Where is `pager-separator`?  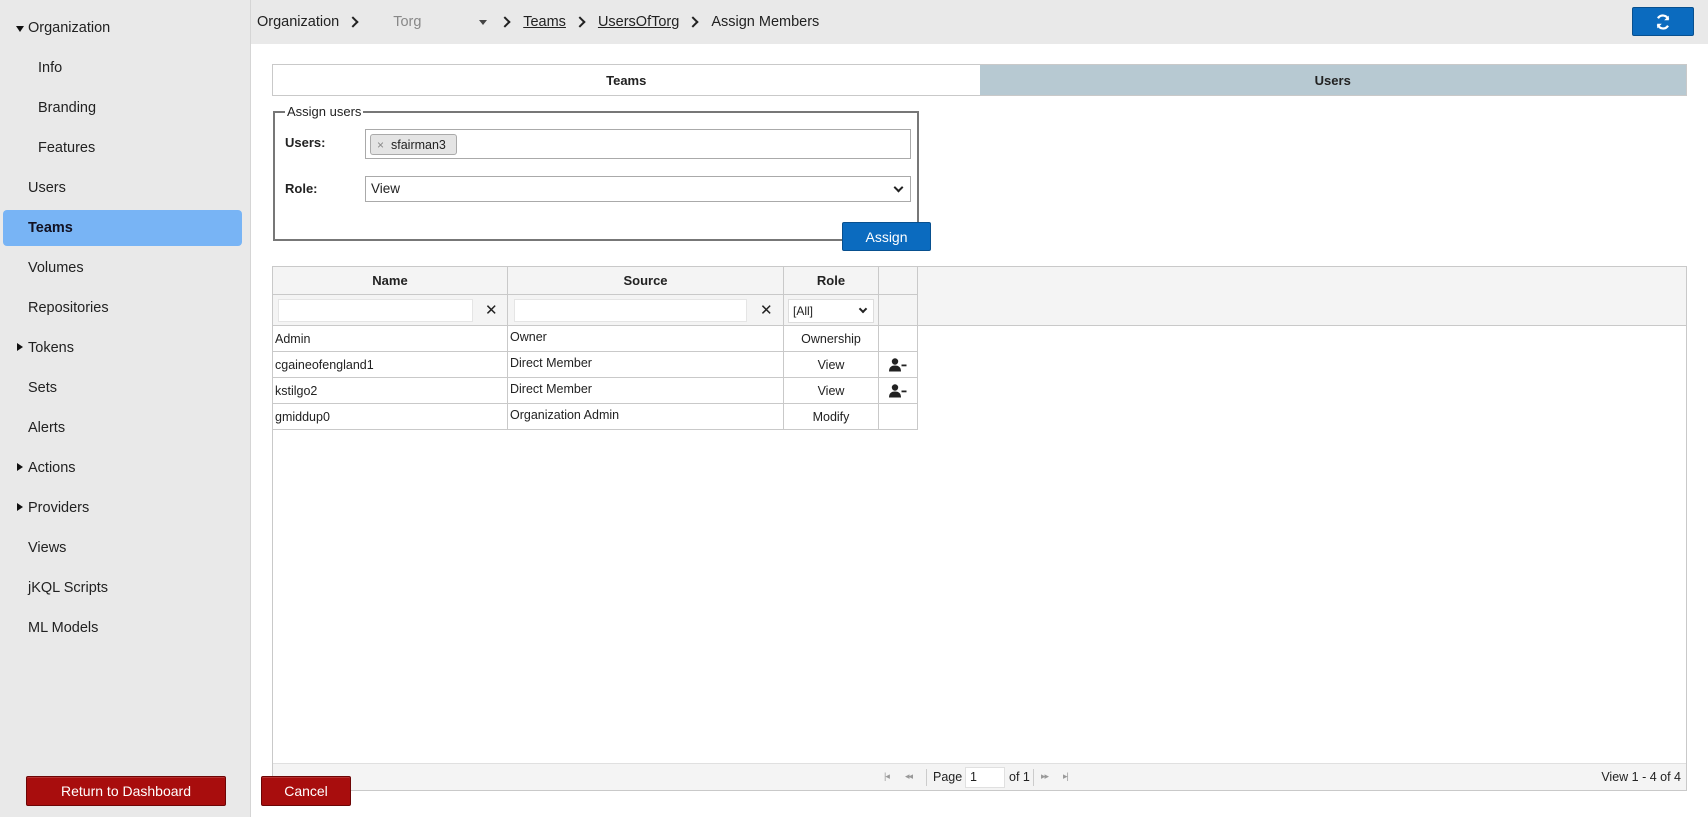
pager-separator is located at coordinates (926, 777).